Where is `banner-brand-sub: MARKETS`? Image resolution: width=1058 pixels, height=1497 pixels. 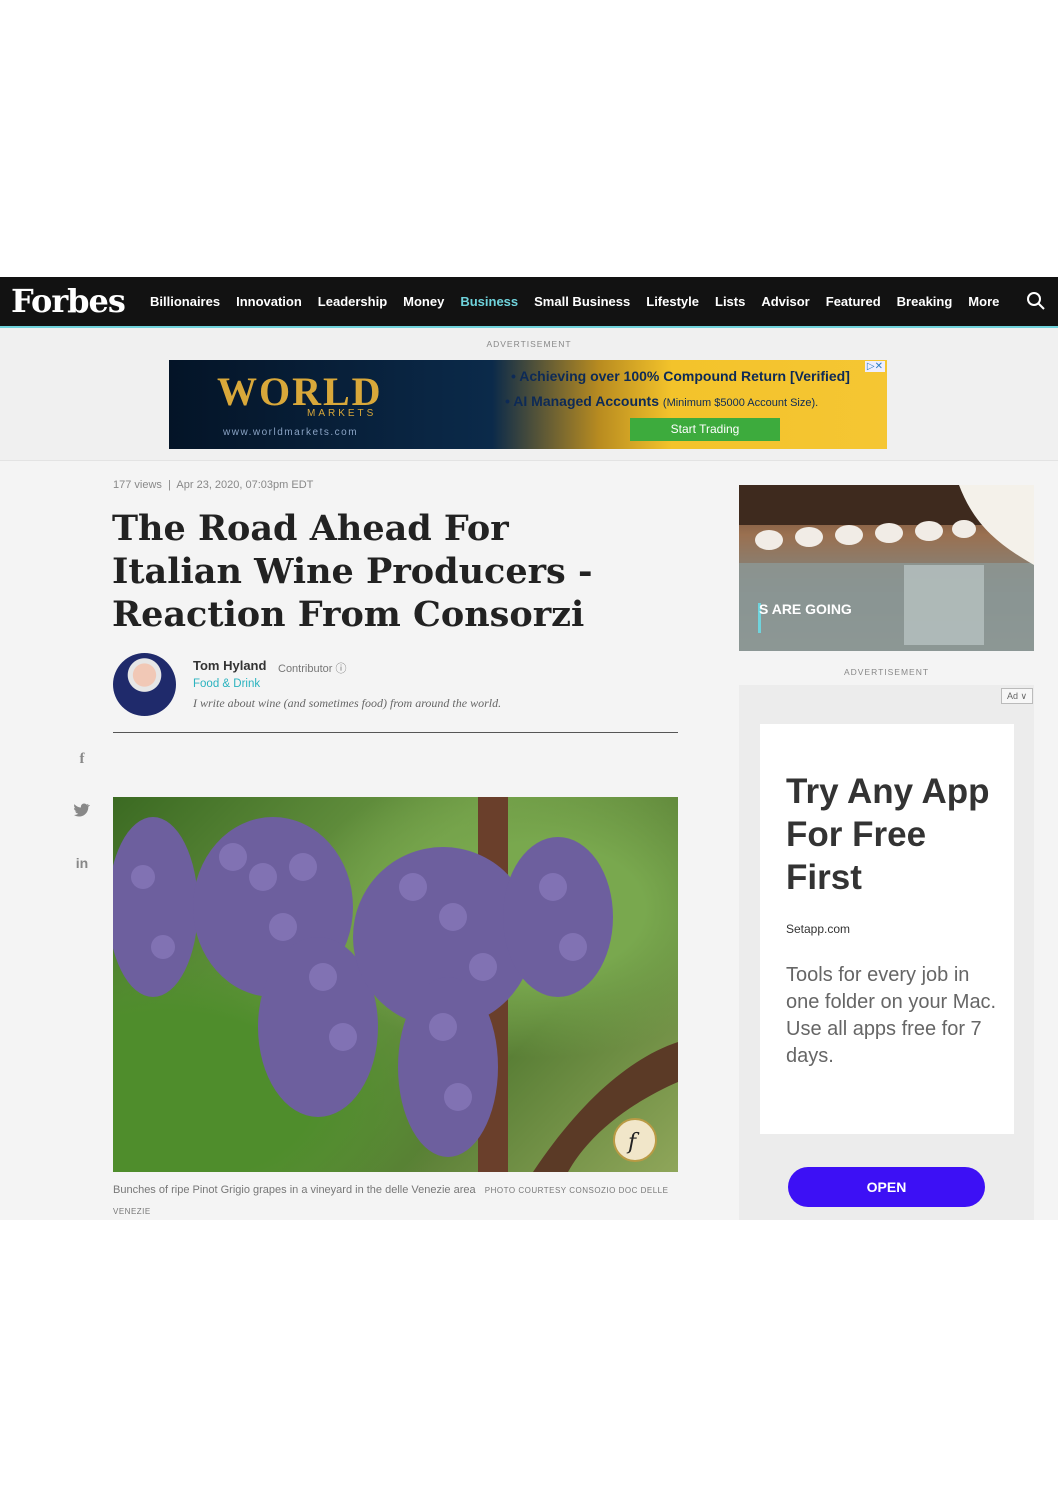 banner-brand-sub: MARKETS is located at coordinates (342, 413).